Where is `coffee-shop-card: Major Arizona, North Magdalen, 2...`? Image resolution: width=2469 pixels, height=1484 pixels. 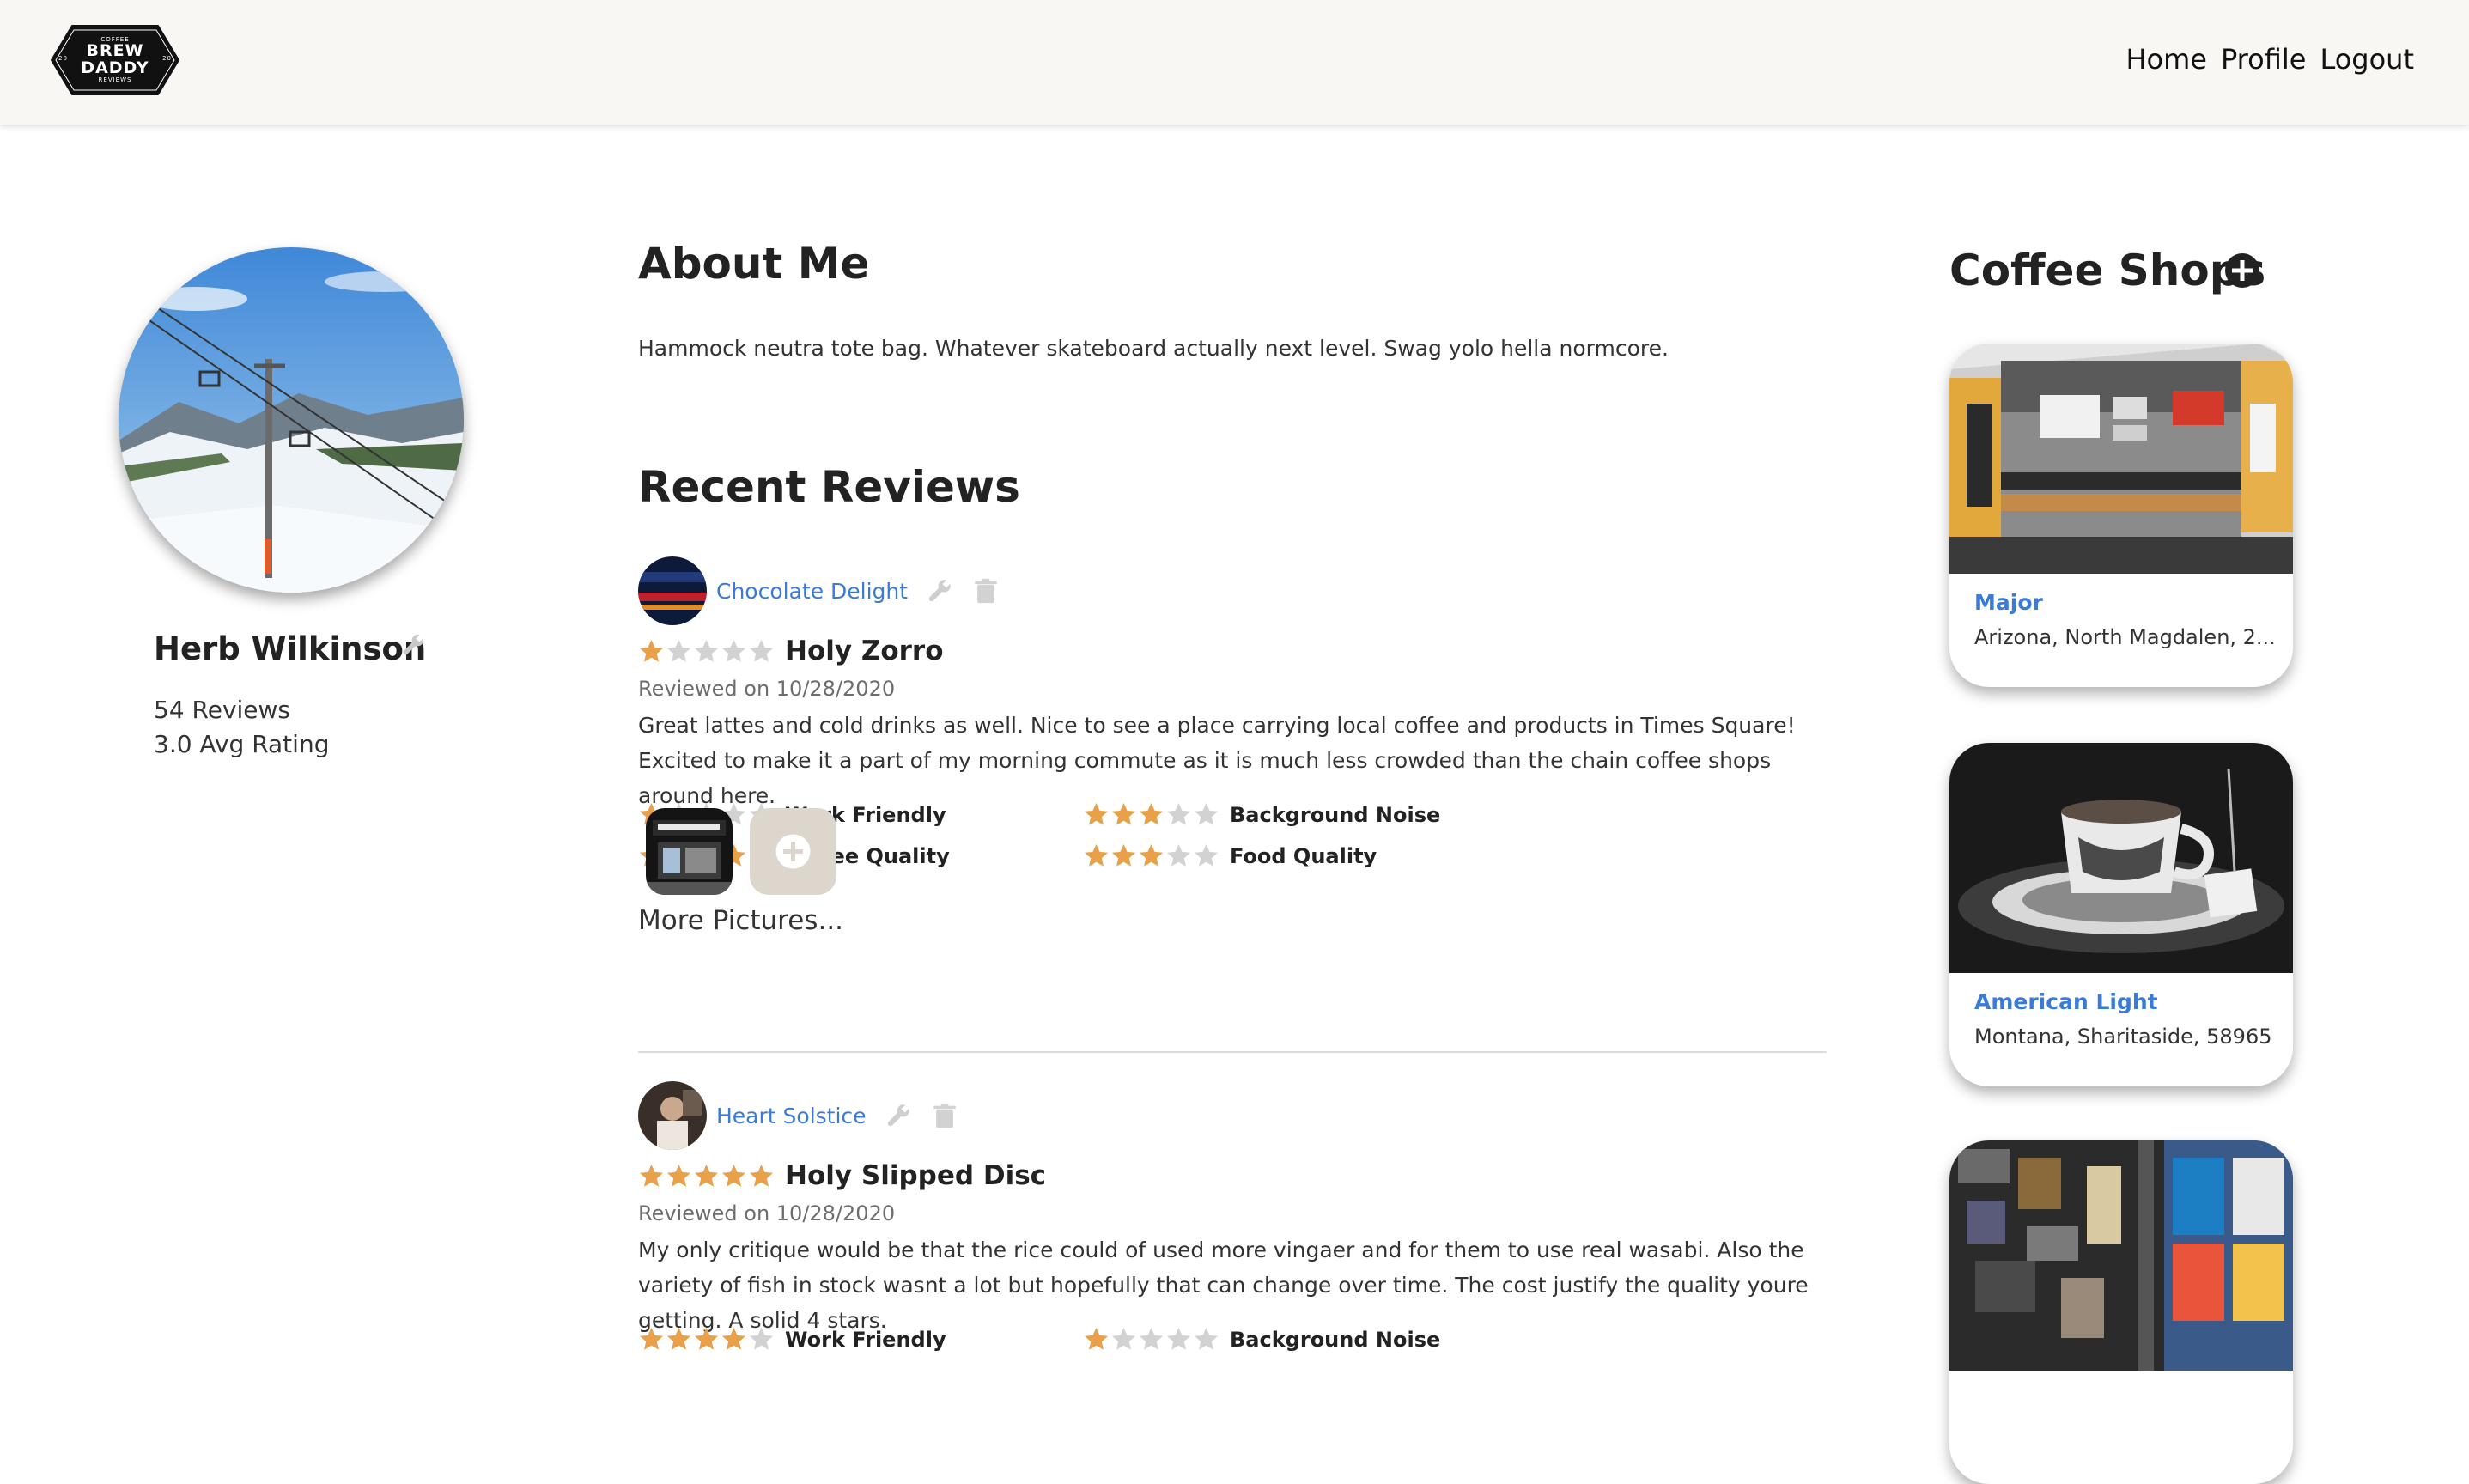
coffee-shop-card: Major Arizona, North Magdalen, 2... is located at coordinates (2121, 515).